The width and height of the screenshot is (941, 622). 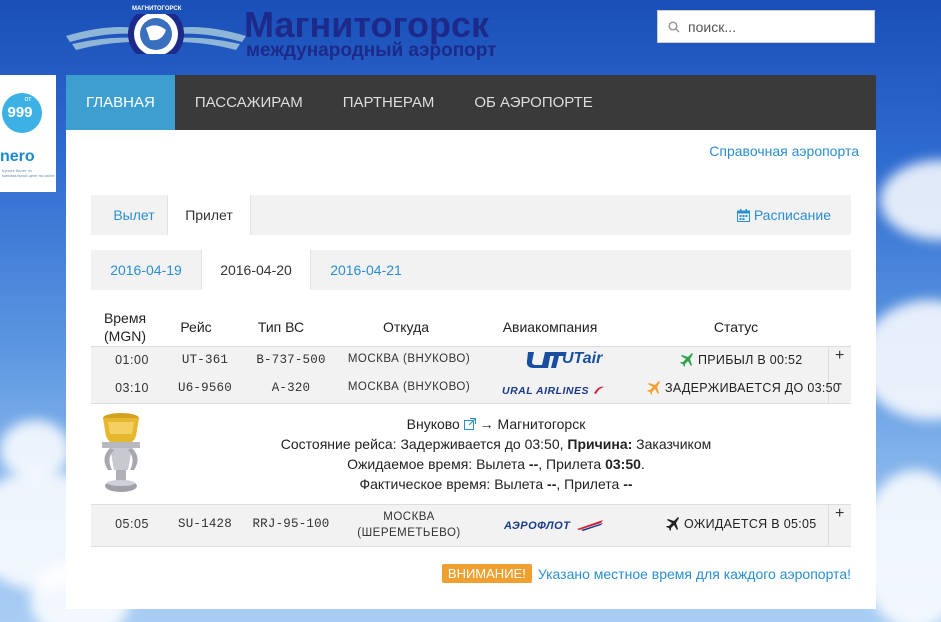 I want to click on state-value: Задерживается до 03:50,, so click(x=482, y=444).